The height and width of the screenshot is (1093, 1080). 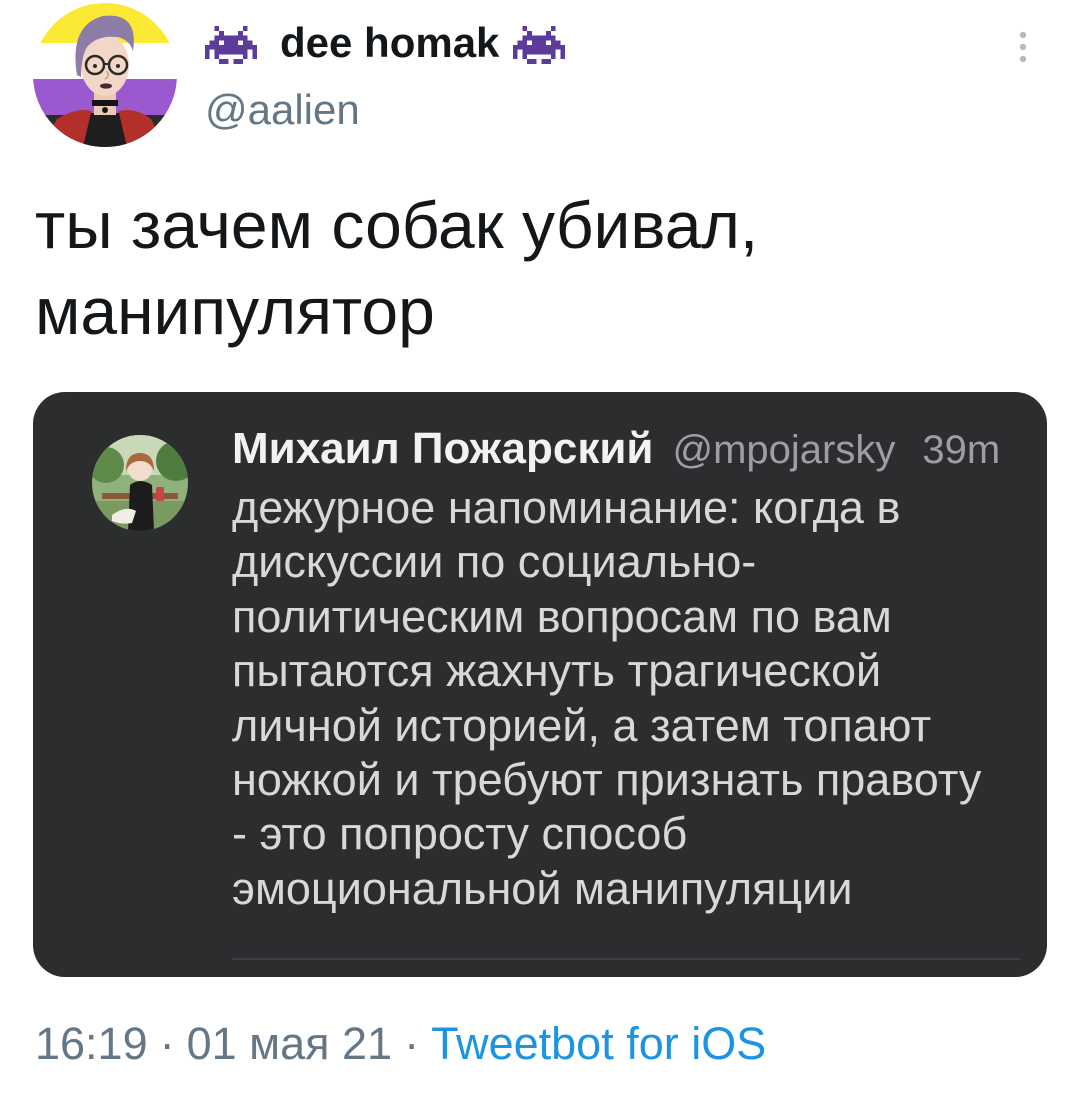 I want to click on tweet-source-link: Tweetbot for iOS, so click(x=598, y=1043).